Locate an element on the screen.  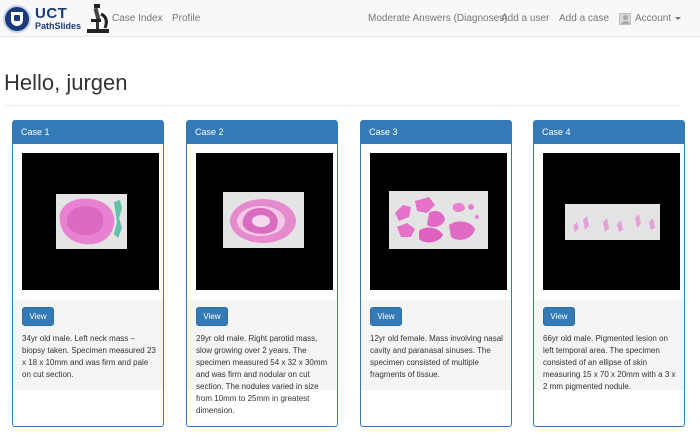
avatar-icon is located at coordinates (625, 18).